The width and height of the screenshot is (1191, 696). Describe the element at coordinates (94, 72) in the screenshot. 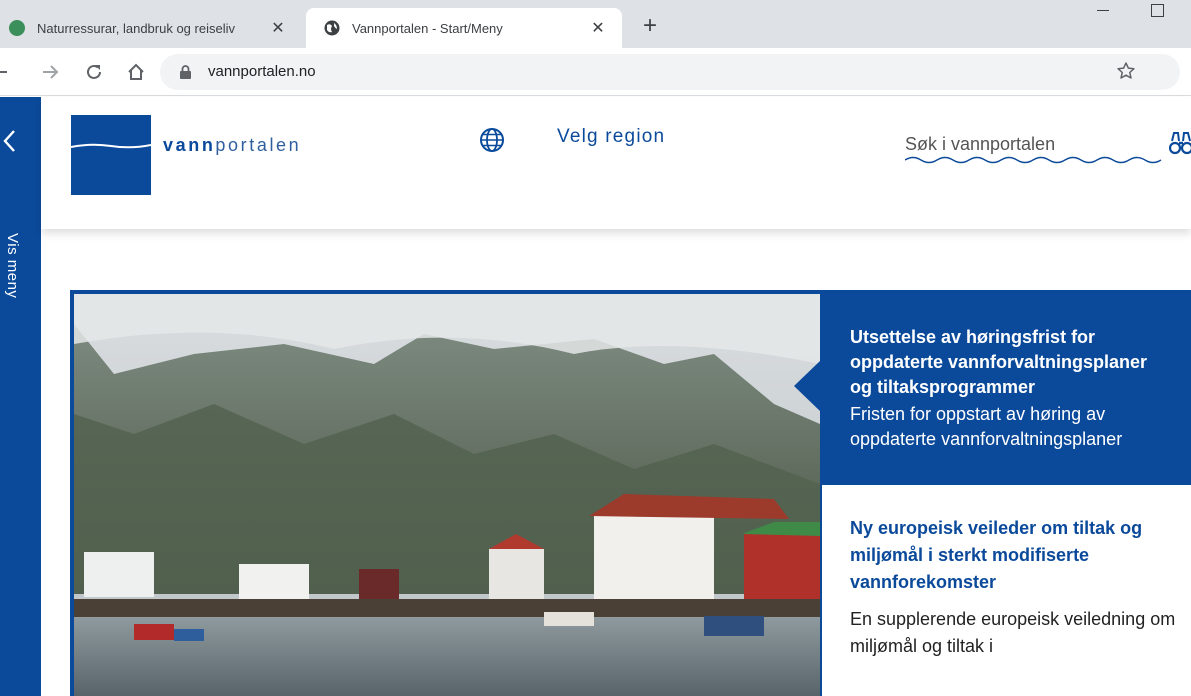

I see `reload-icon` at that location.